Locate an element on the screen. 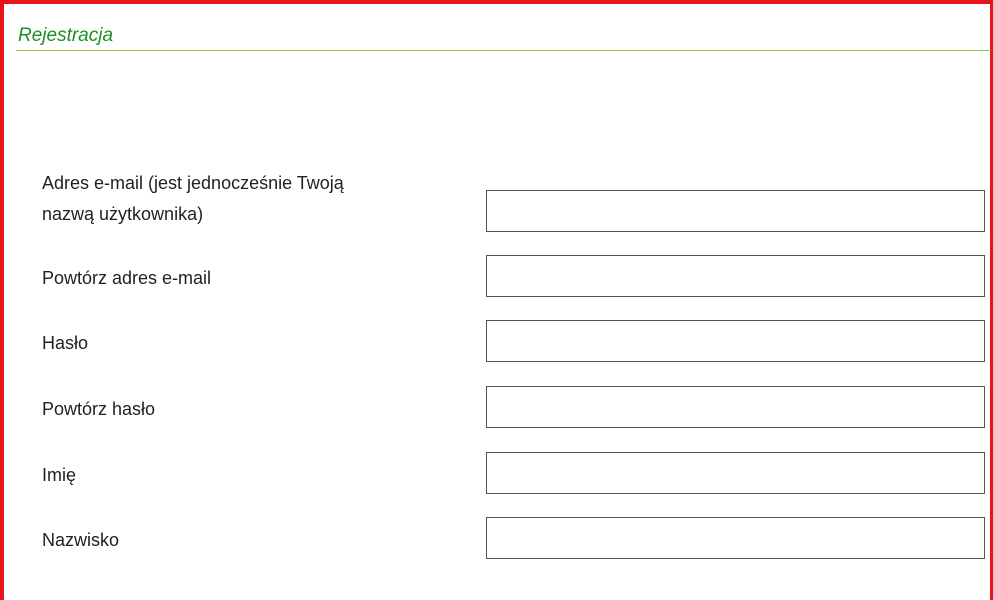 This screenshot has width=993, height=600. email-input is located at coordinates (735, 211).